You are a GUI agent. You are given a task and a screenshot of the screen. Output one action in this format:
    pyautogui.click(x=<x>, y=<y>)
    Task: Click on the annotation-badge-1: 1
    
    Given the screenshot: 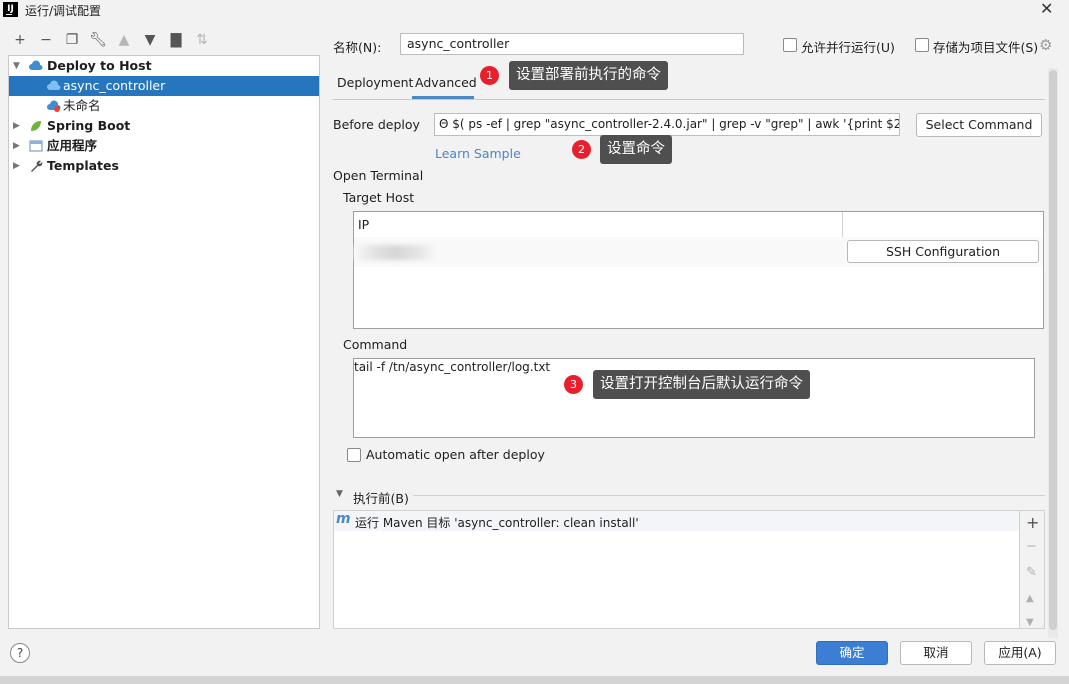 What is the action you would take?
    pyautogui.click(x=489, y=75)
    